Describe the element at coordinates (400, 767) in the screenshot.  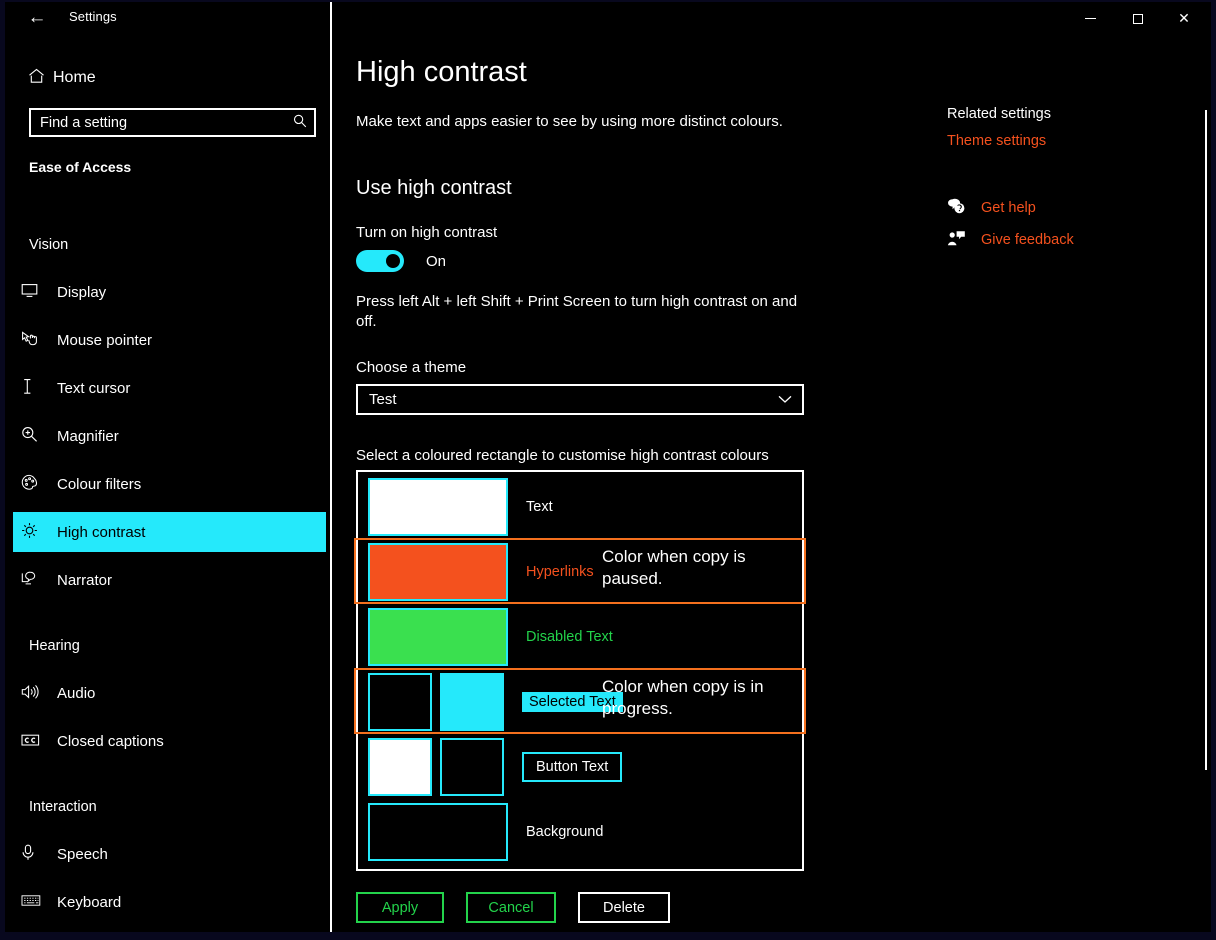
I see `swatch-button-fg` at that location.